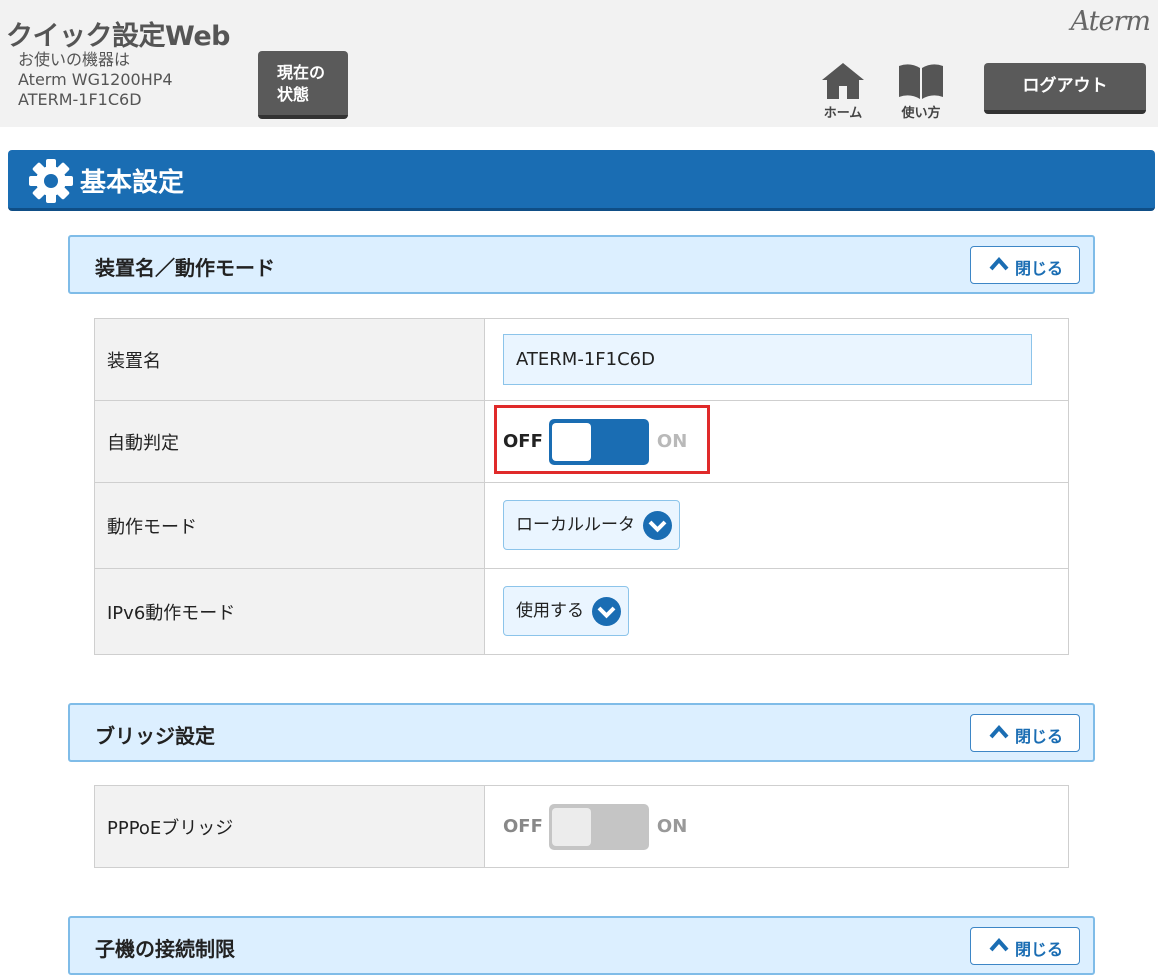 The image size is (1158, 977). What do you see at coordinates (51, 181) in the screenshot?
I see `gear-icon` at bounding box center [51, 181].